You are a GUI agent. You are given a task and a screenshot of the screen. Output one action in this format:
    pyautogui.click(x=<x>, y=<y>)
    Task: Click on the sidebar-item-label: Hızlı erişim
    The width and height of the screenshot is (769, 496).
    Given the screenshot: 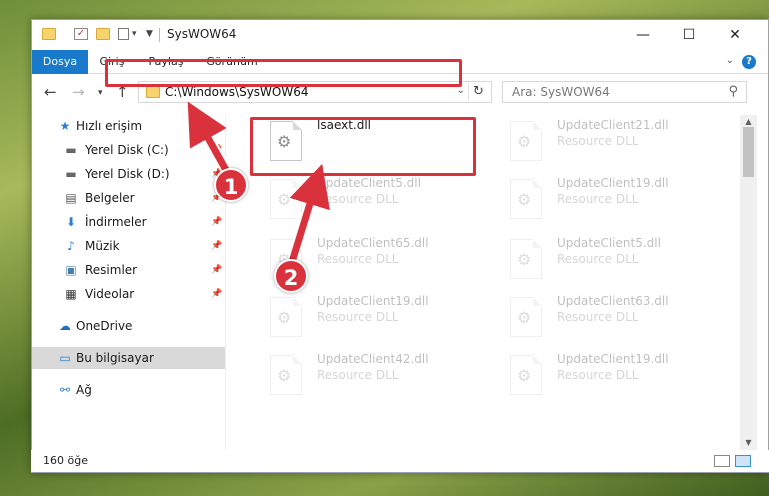 What is the action you would take?
    pyautogui.click(x=109, y=126)
    